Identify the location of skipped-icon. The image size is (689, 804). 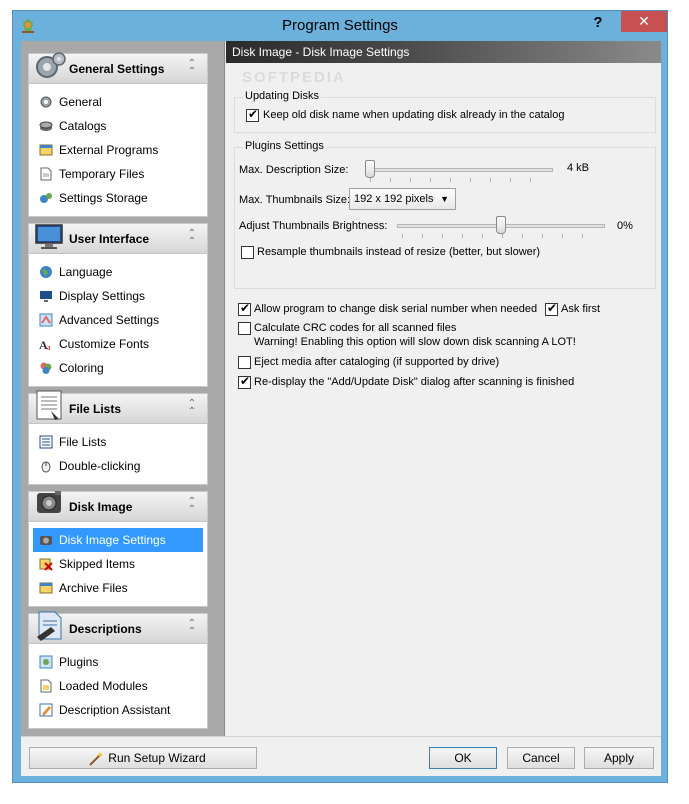
(46, 564).